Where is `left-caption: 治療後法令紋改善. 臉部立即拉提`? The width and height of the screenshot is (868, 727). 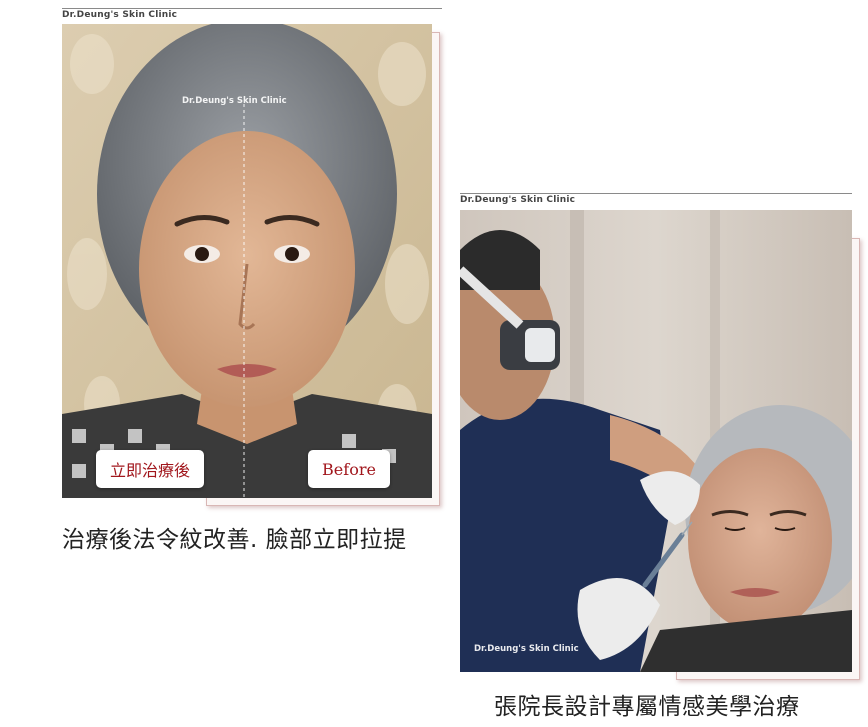
left-caption: 治療後法令紋改善. 臉部立即拉提 is located at coordinates (234, 540).